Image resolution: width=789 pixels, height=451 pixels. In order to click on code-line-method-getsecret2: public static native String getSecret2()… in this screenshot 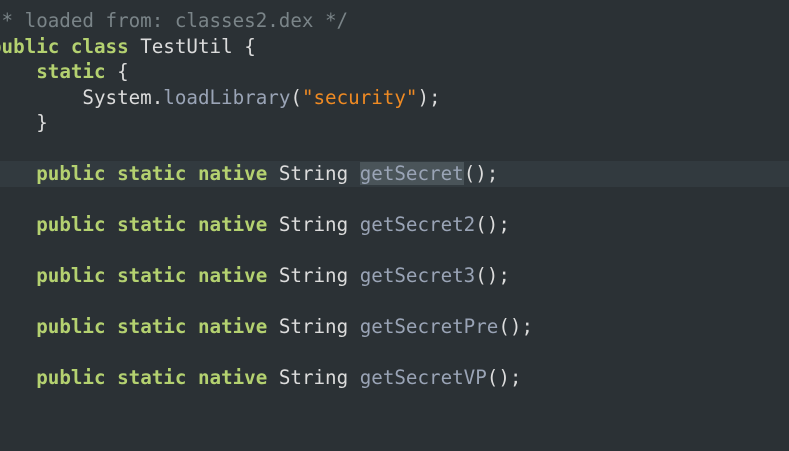, I will do `click(394, 225)`.